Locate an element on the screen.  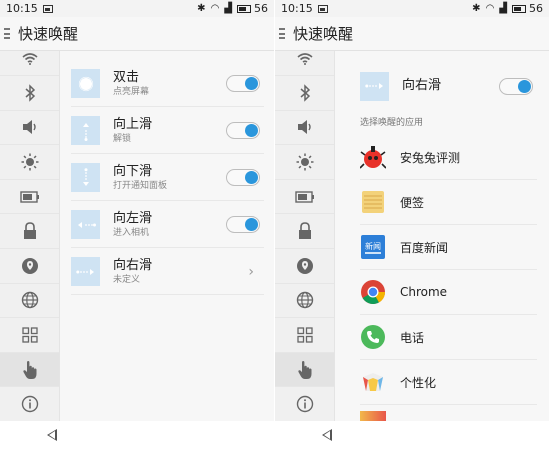
gesture-title: 向右滑 is located at coordinates (133, 265).